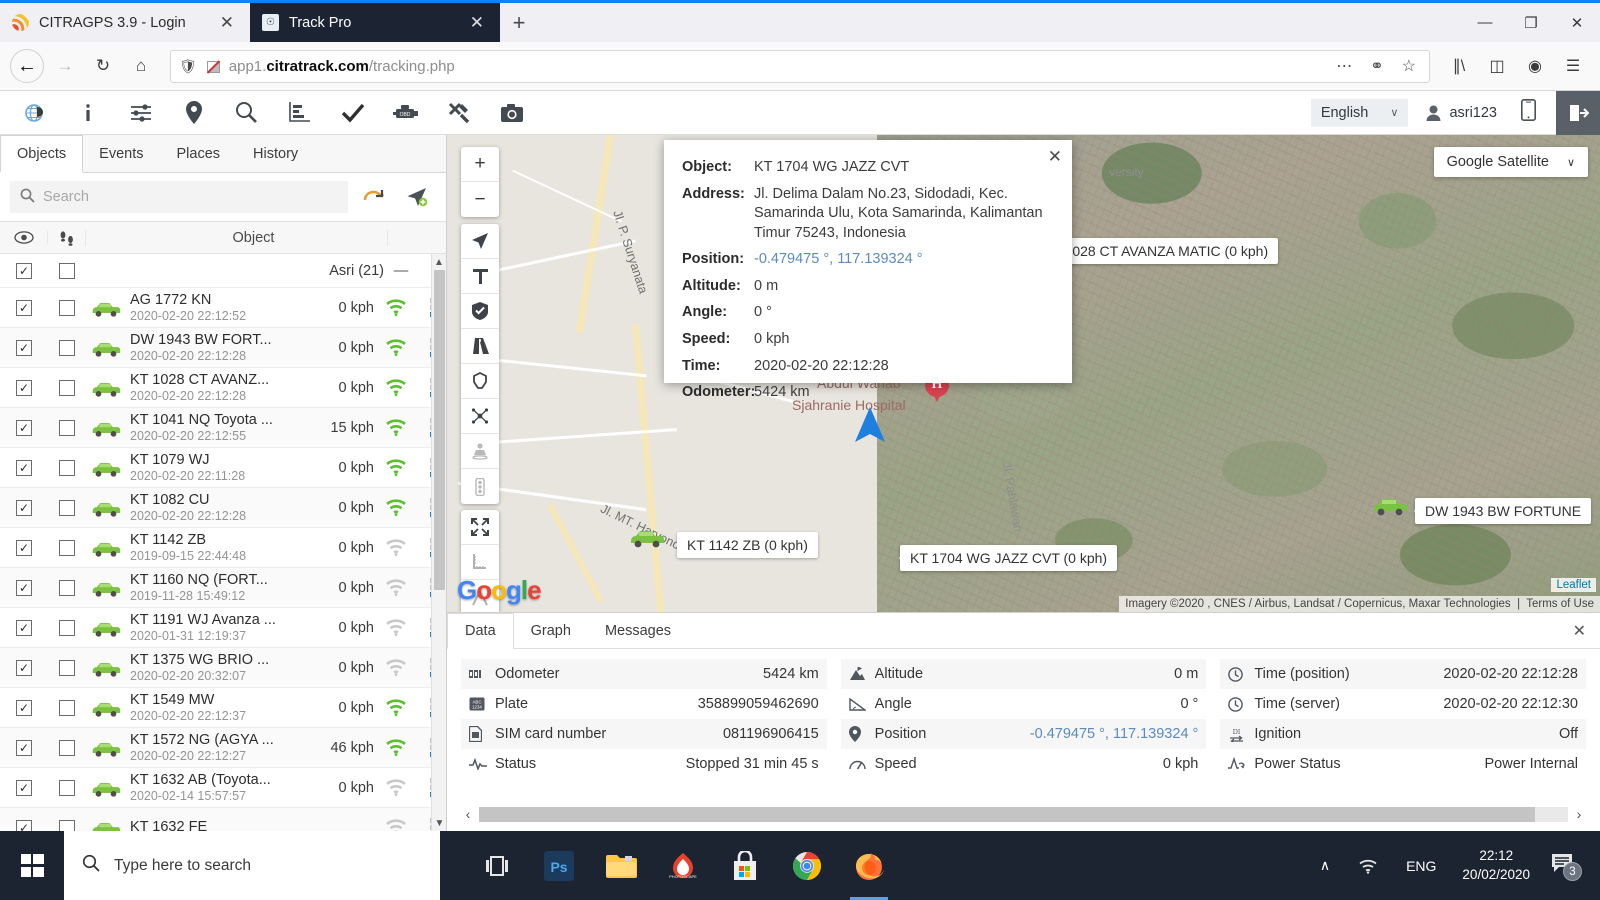 This screenshot has height=900, width=1600. I want to click on maximize-button: ❐, so click(1531, 22).